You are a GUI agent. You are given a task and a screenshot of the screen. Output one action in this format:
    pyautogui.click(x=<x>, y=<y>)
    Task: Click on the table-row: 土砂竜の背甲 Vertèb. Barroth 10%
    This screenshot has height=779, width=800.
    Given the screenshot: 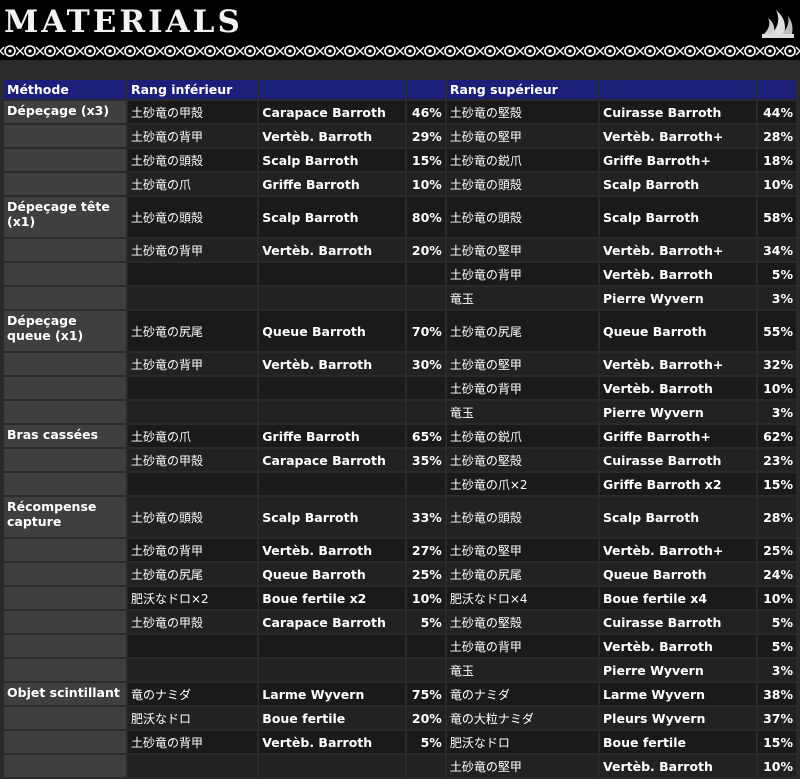 What is the action you would take?
    pyautogui.click(x=400, y=388)
    